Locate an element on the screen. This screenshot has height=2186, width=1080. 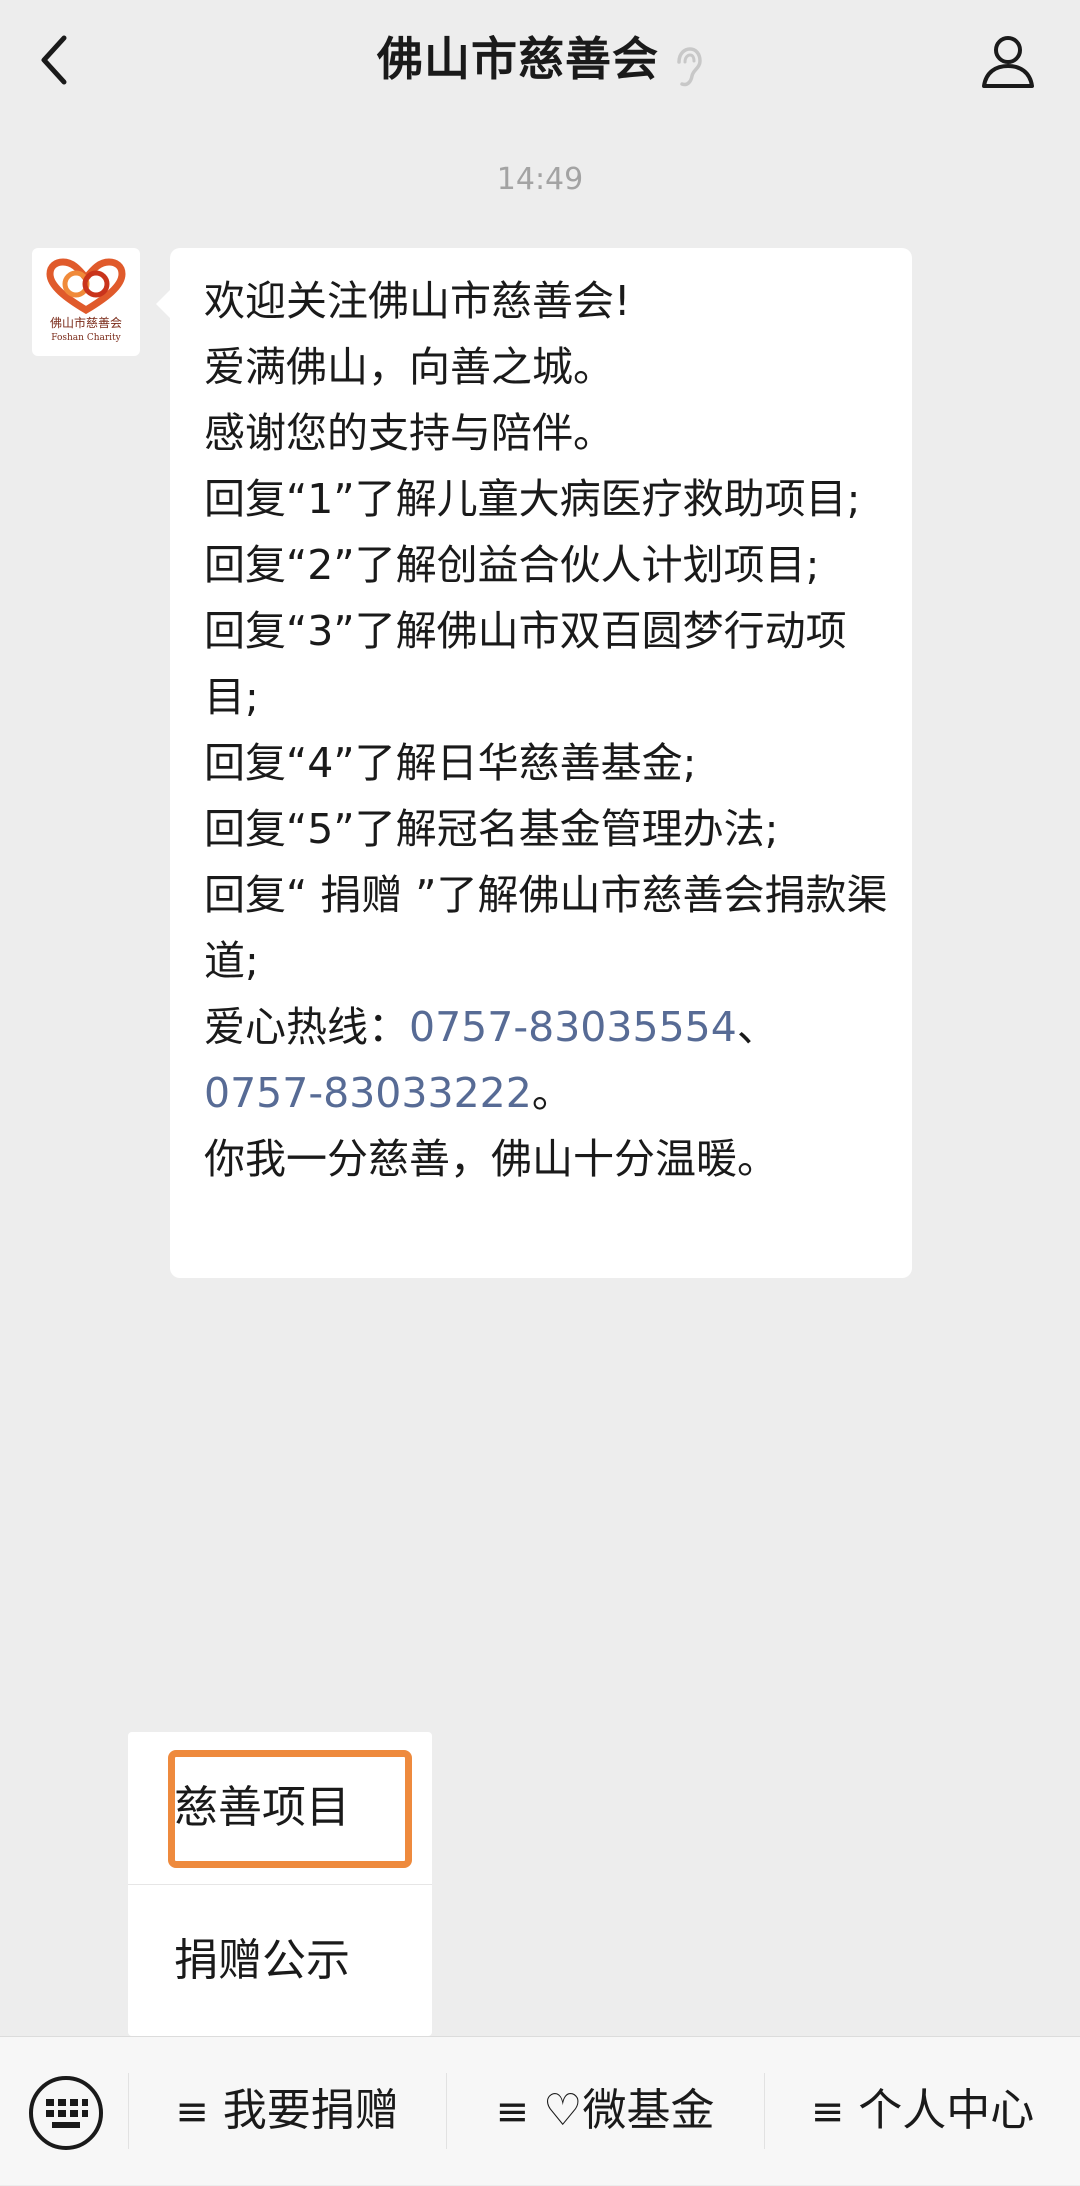
message-timestamp: 14:49 is located at coordinates (540, 179).